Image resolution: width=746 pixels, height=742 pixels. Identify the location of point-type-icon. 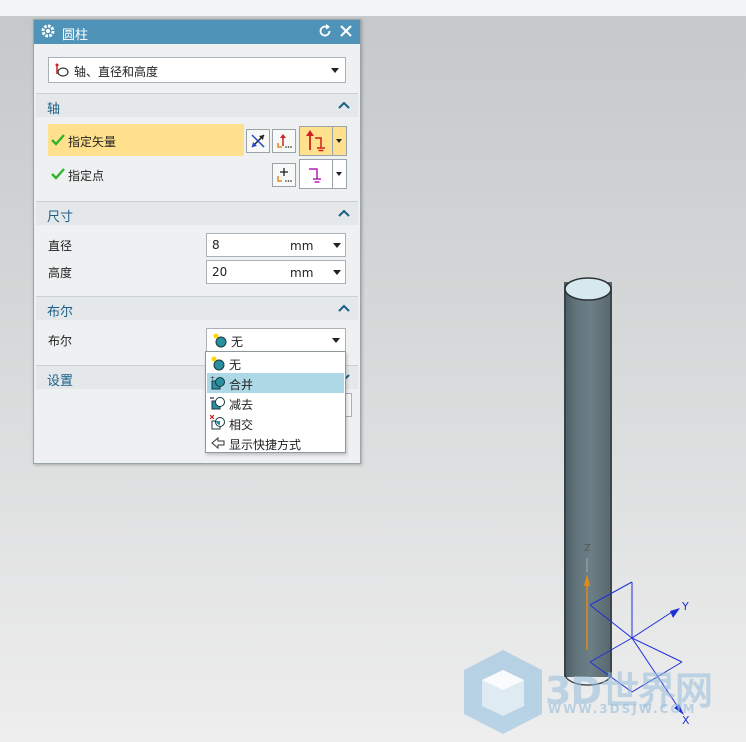
(315, 175).